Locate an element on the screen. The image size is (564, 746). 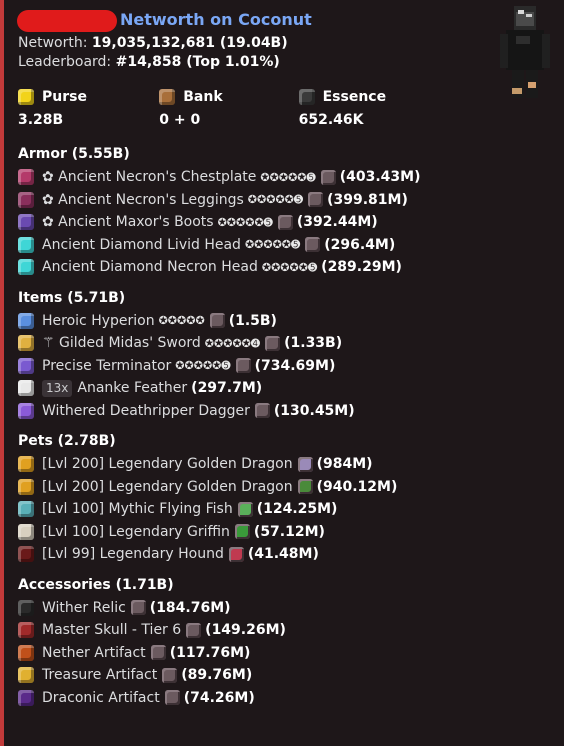
item-value: (1.5B) is located at coordinates (252, 320).